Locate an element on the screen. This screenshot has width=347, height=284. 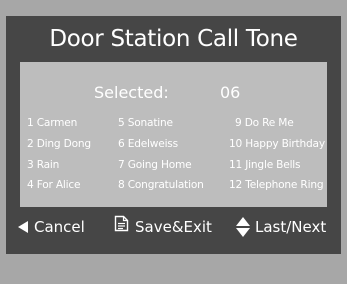
selected-label: Selected: is located at coordinates (131, 92).